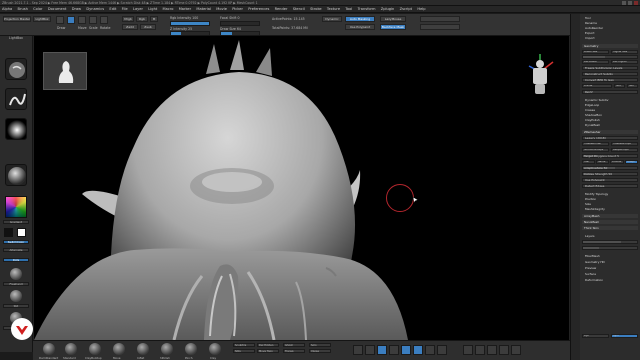  I want to click on m-button: M, so click(154, 19).